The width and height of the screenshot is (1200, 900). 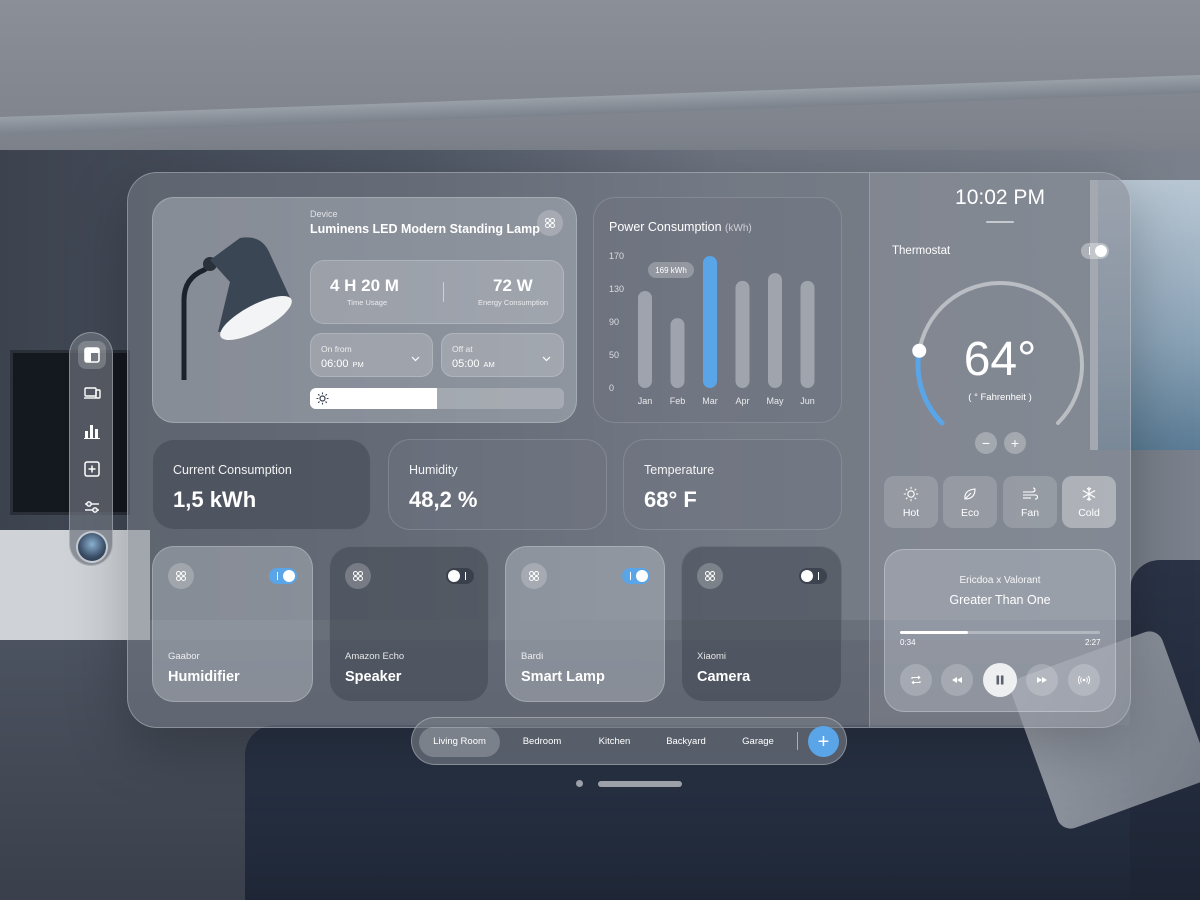 What do you see at coordinates (758, 742) in the screenshot?
I see `tab-garage: Garage` at bounding box center [758, 742].